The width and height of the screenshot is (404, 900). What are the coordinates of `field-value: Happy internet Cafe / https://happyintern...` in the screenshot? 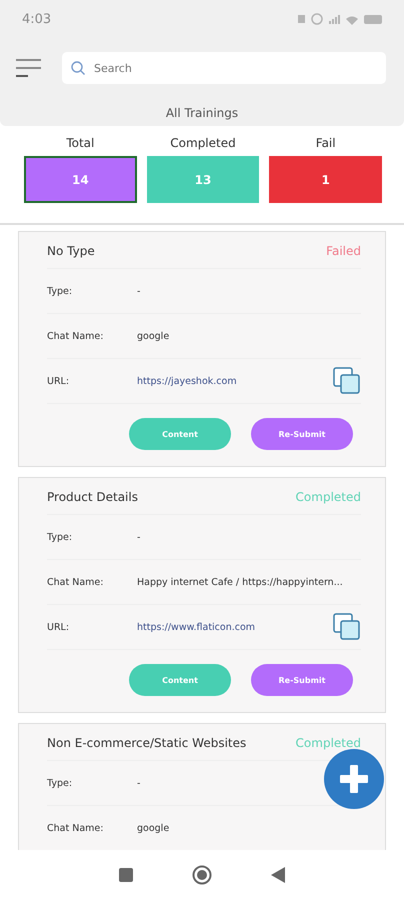 It's located at (240, 582).